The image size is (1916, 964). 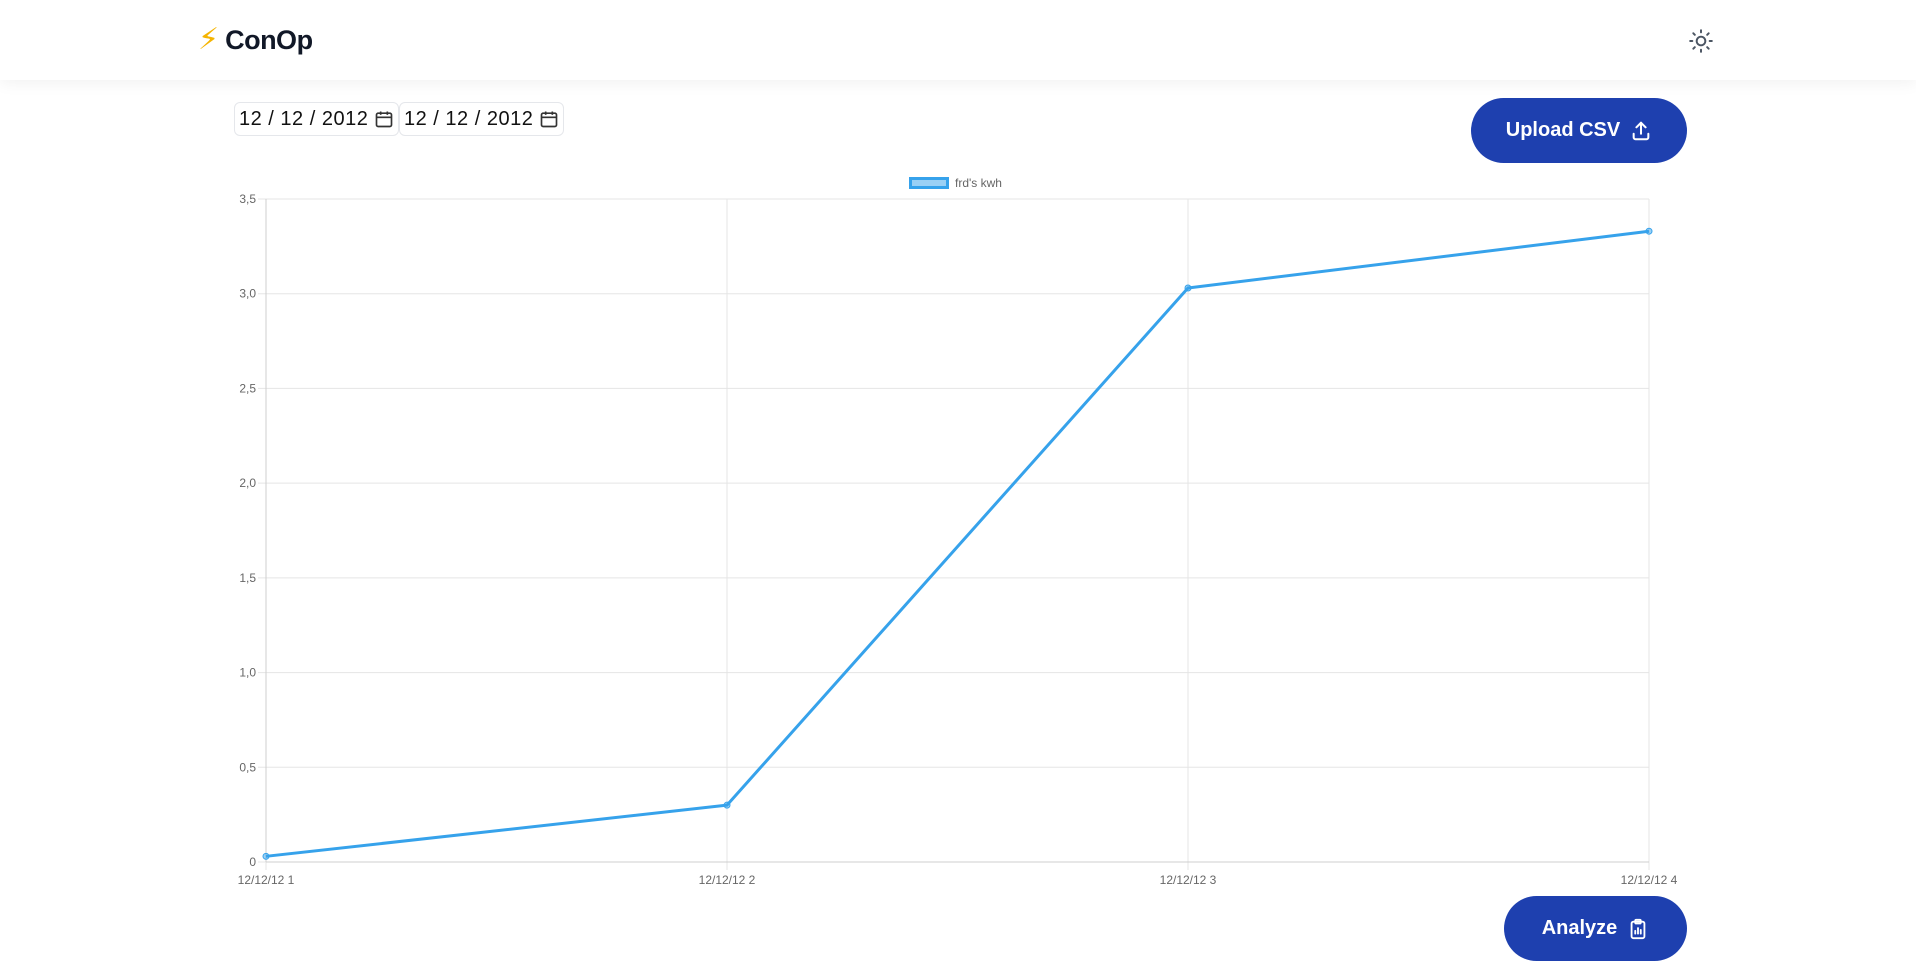 I want to click on theme-toggle-button, so click(x=1701, y=41).